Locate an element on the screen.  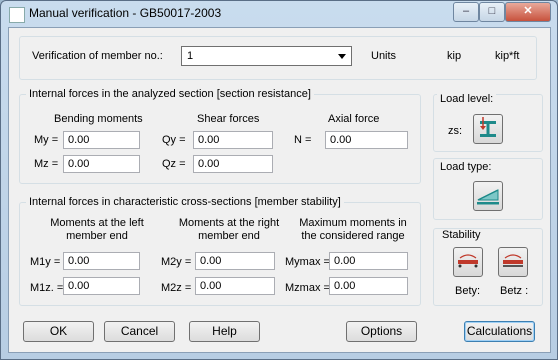
ok-button: OK is located at coordinates (58, 331).